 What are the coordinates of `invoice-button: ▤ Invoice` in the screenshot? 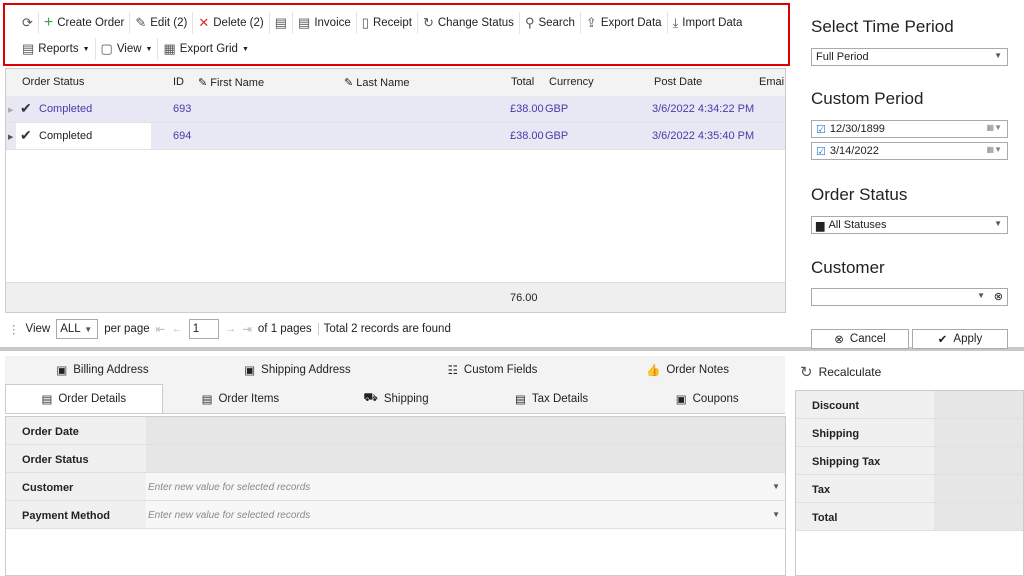 It's located at (325, 23).